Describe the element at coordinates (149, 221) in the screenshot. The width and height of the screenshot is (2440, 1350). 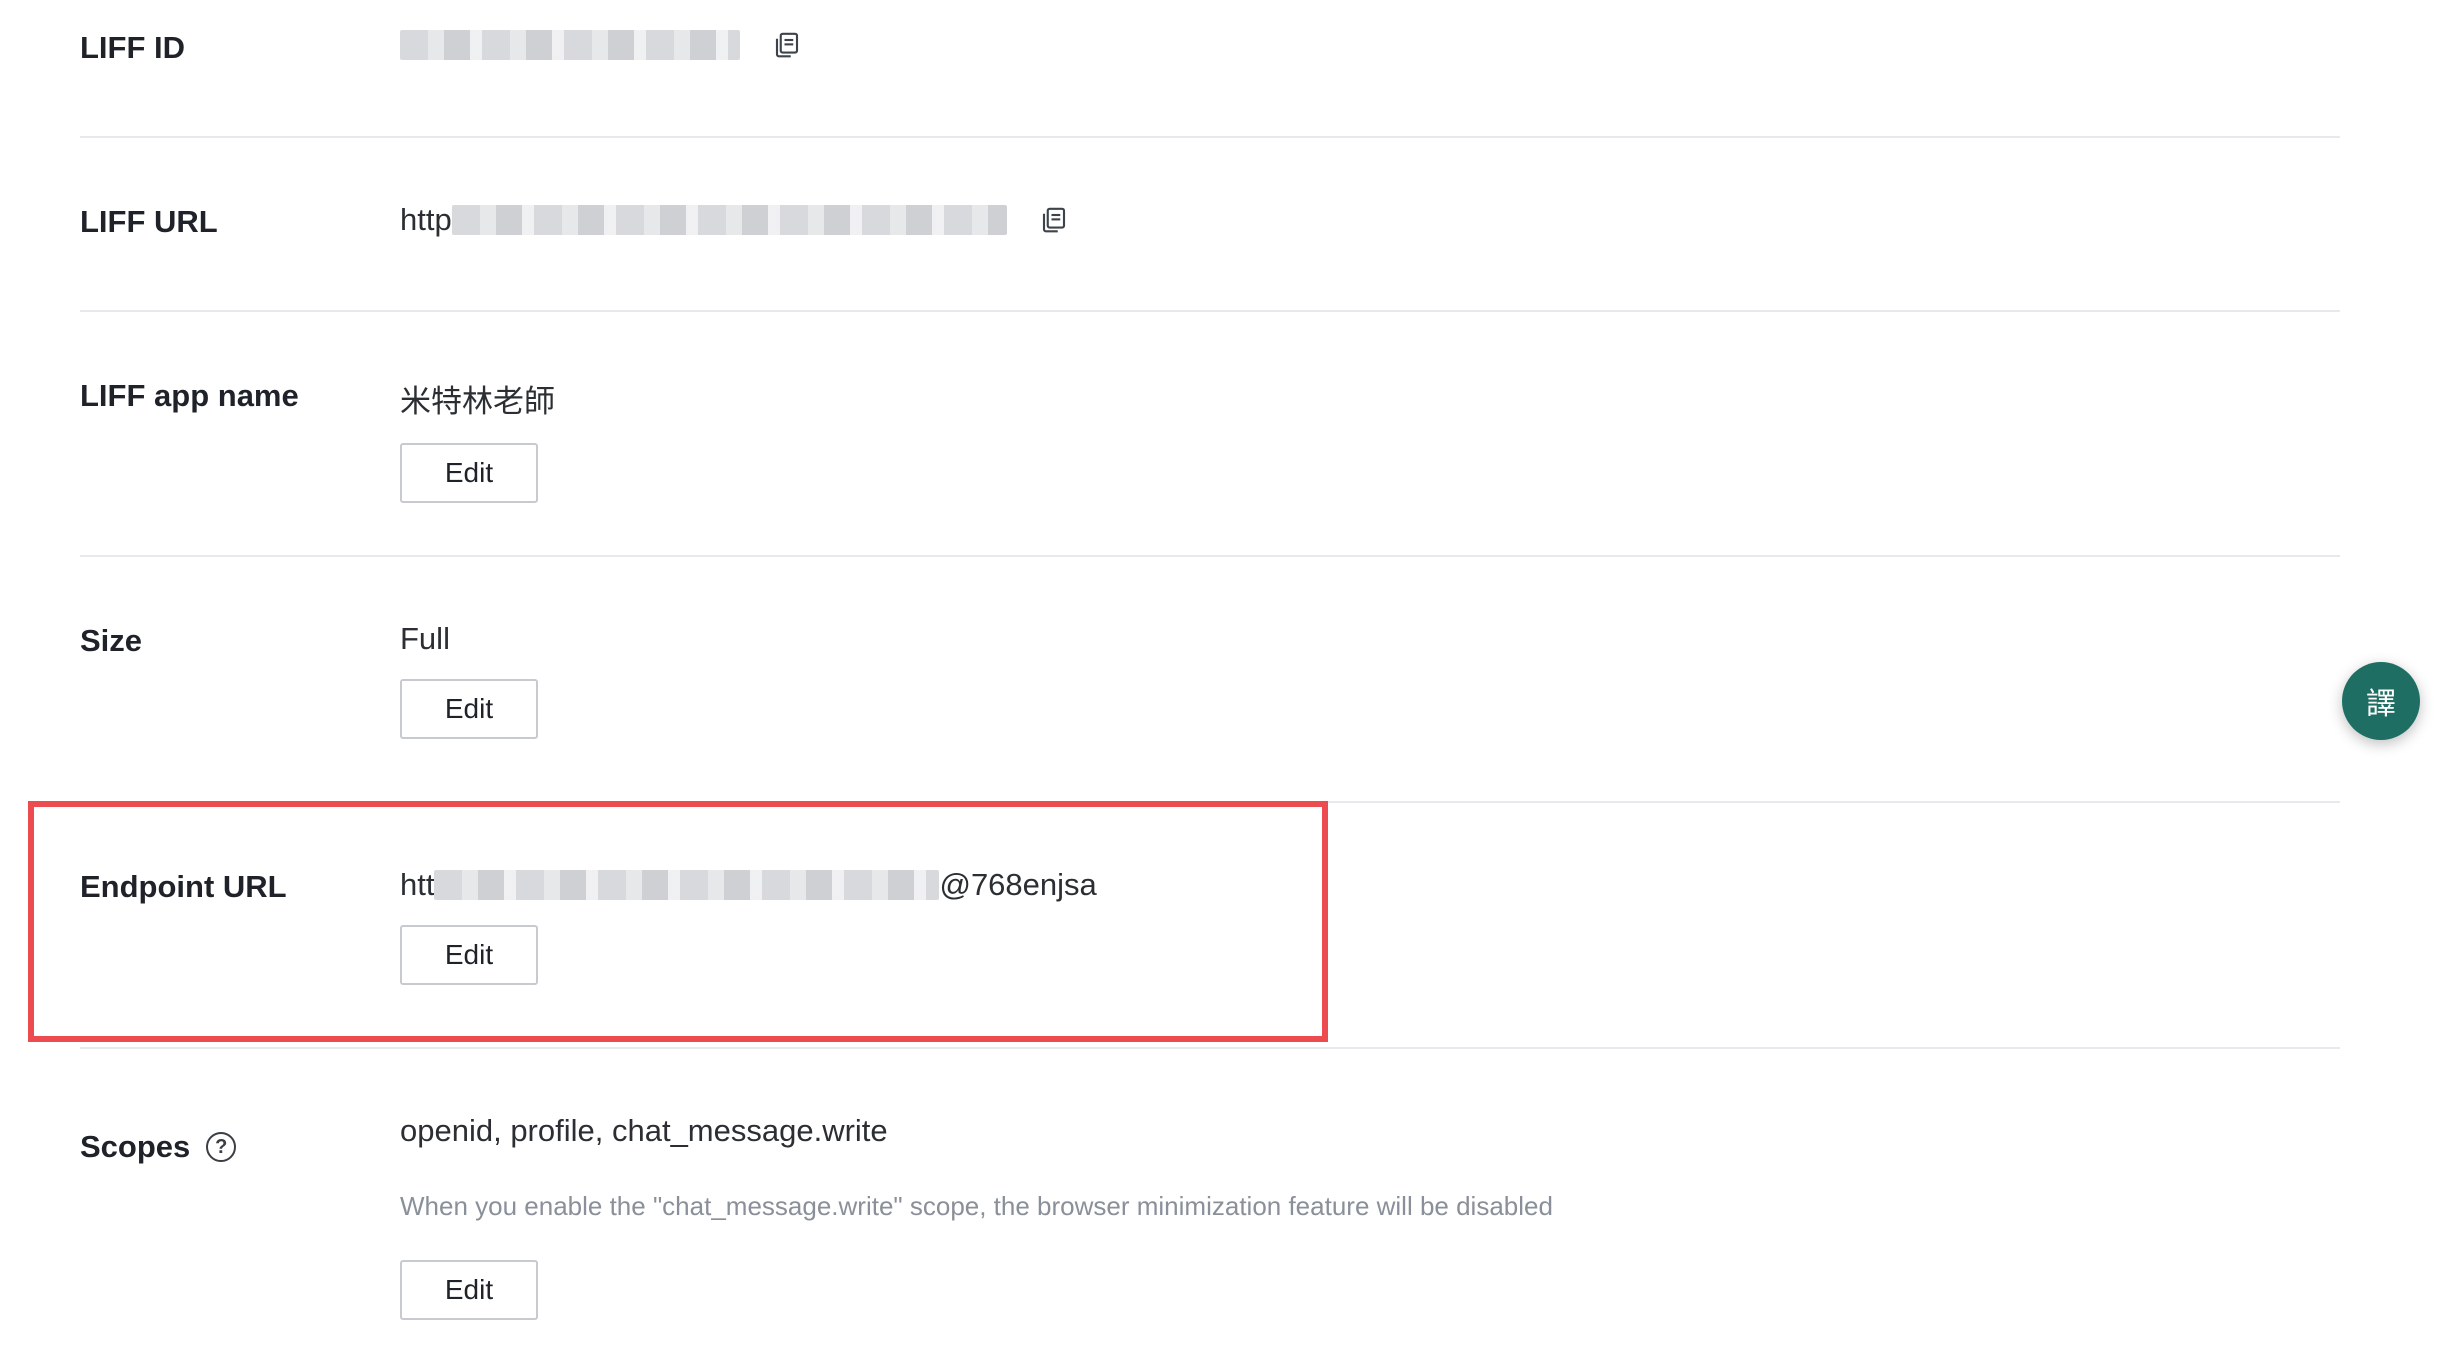
I see `liff-url-label: LIFF URL` at that location.